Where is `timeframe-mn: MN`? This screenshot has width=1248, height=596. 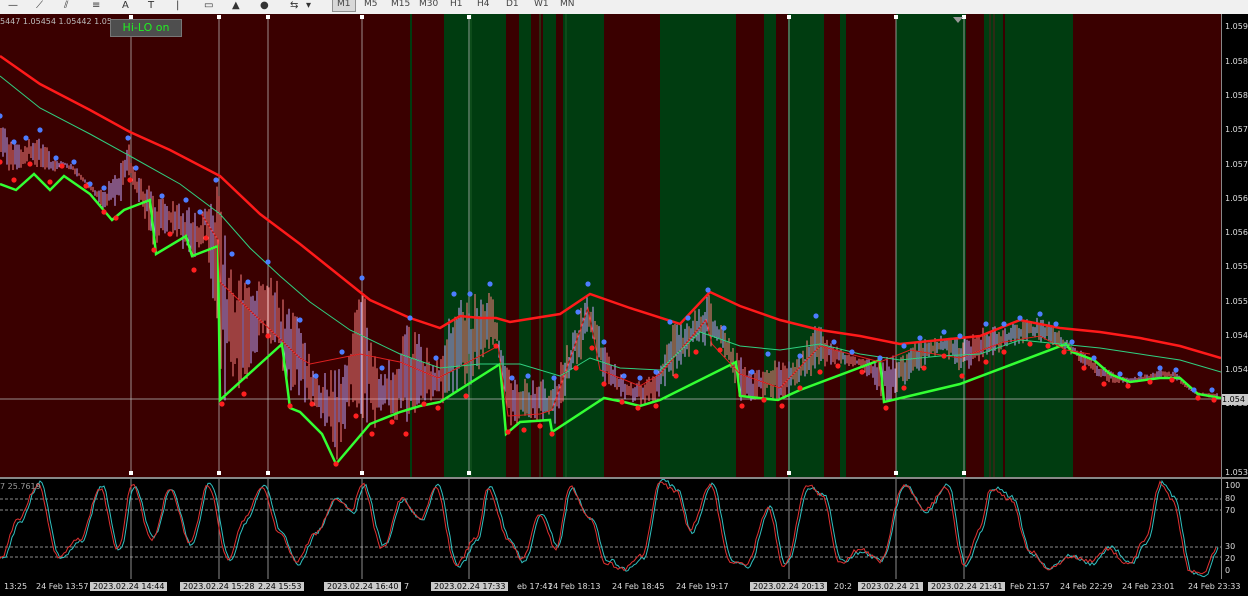 timeframe-mn: MN is located at coordinates (567, 5).